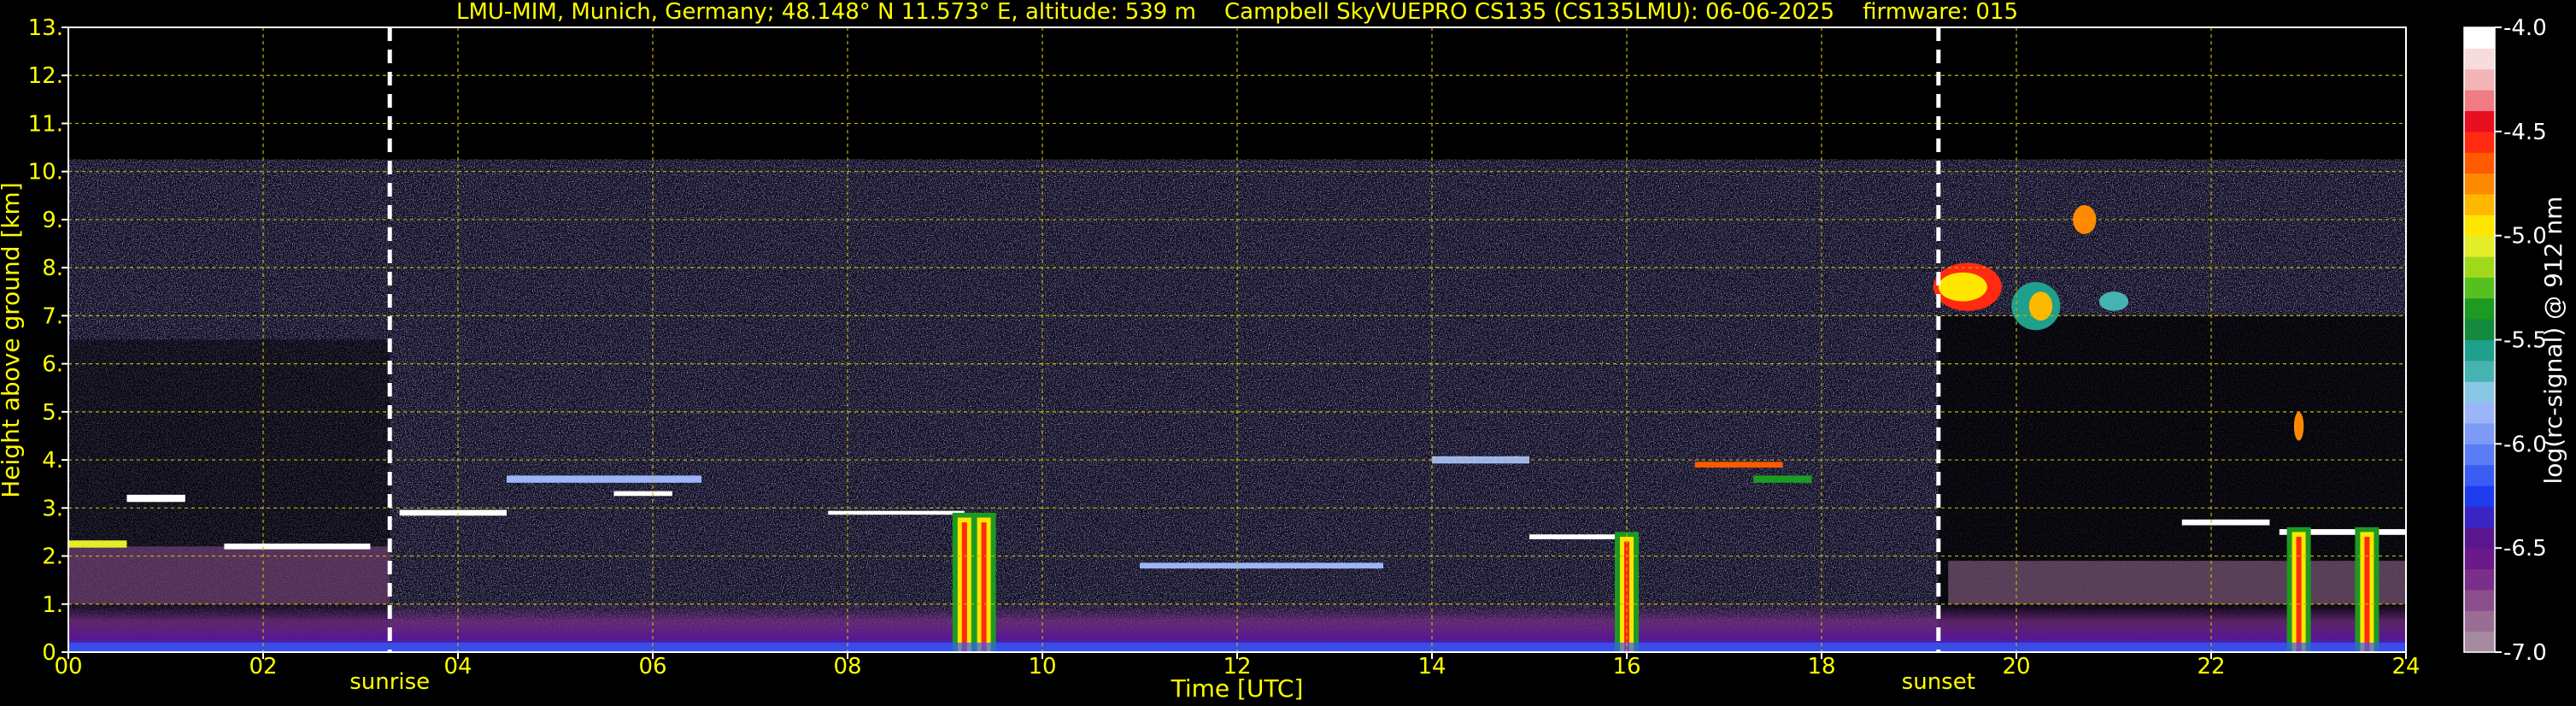 The height and width of the screenshot is (706, 2576). I want to click on colorbar-tick-label: -4.0, so click(2525, 28).